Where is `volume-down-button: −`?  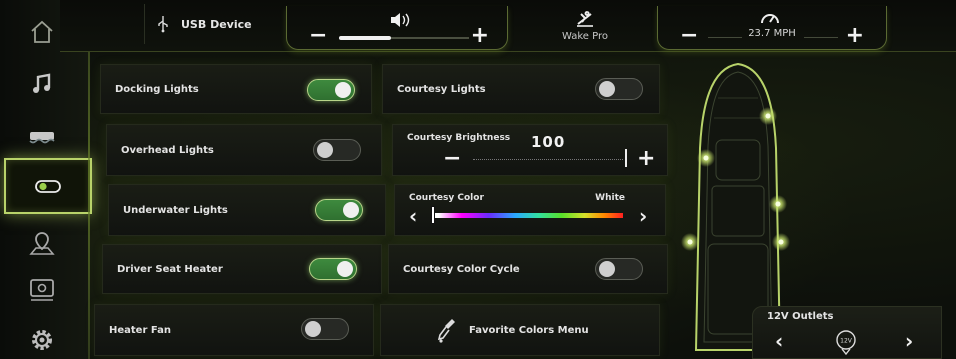 volume-down-button: − is located at coordinates (318, 36).